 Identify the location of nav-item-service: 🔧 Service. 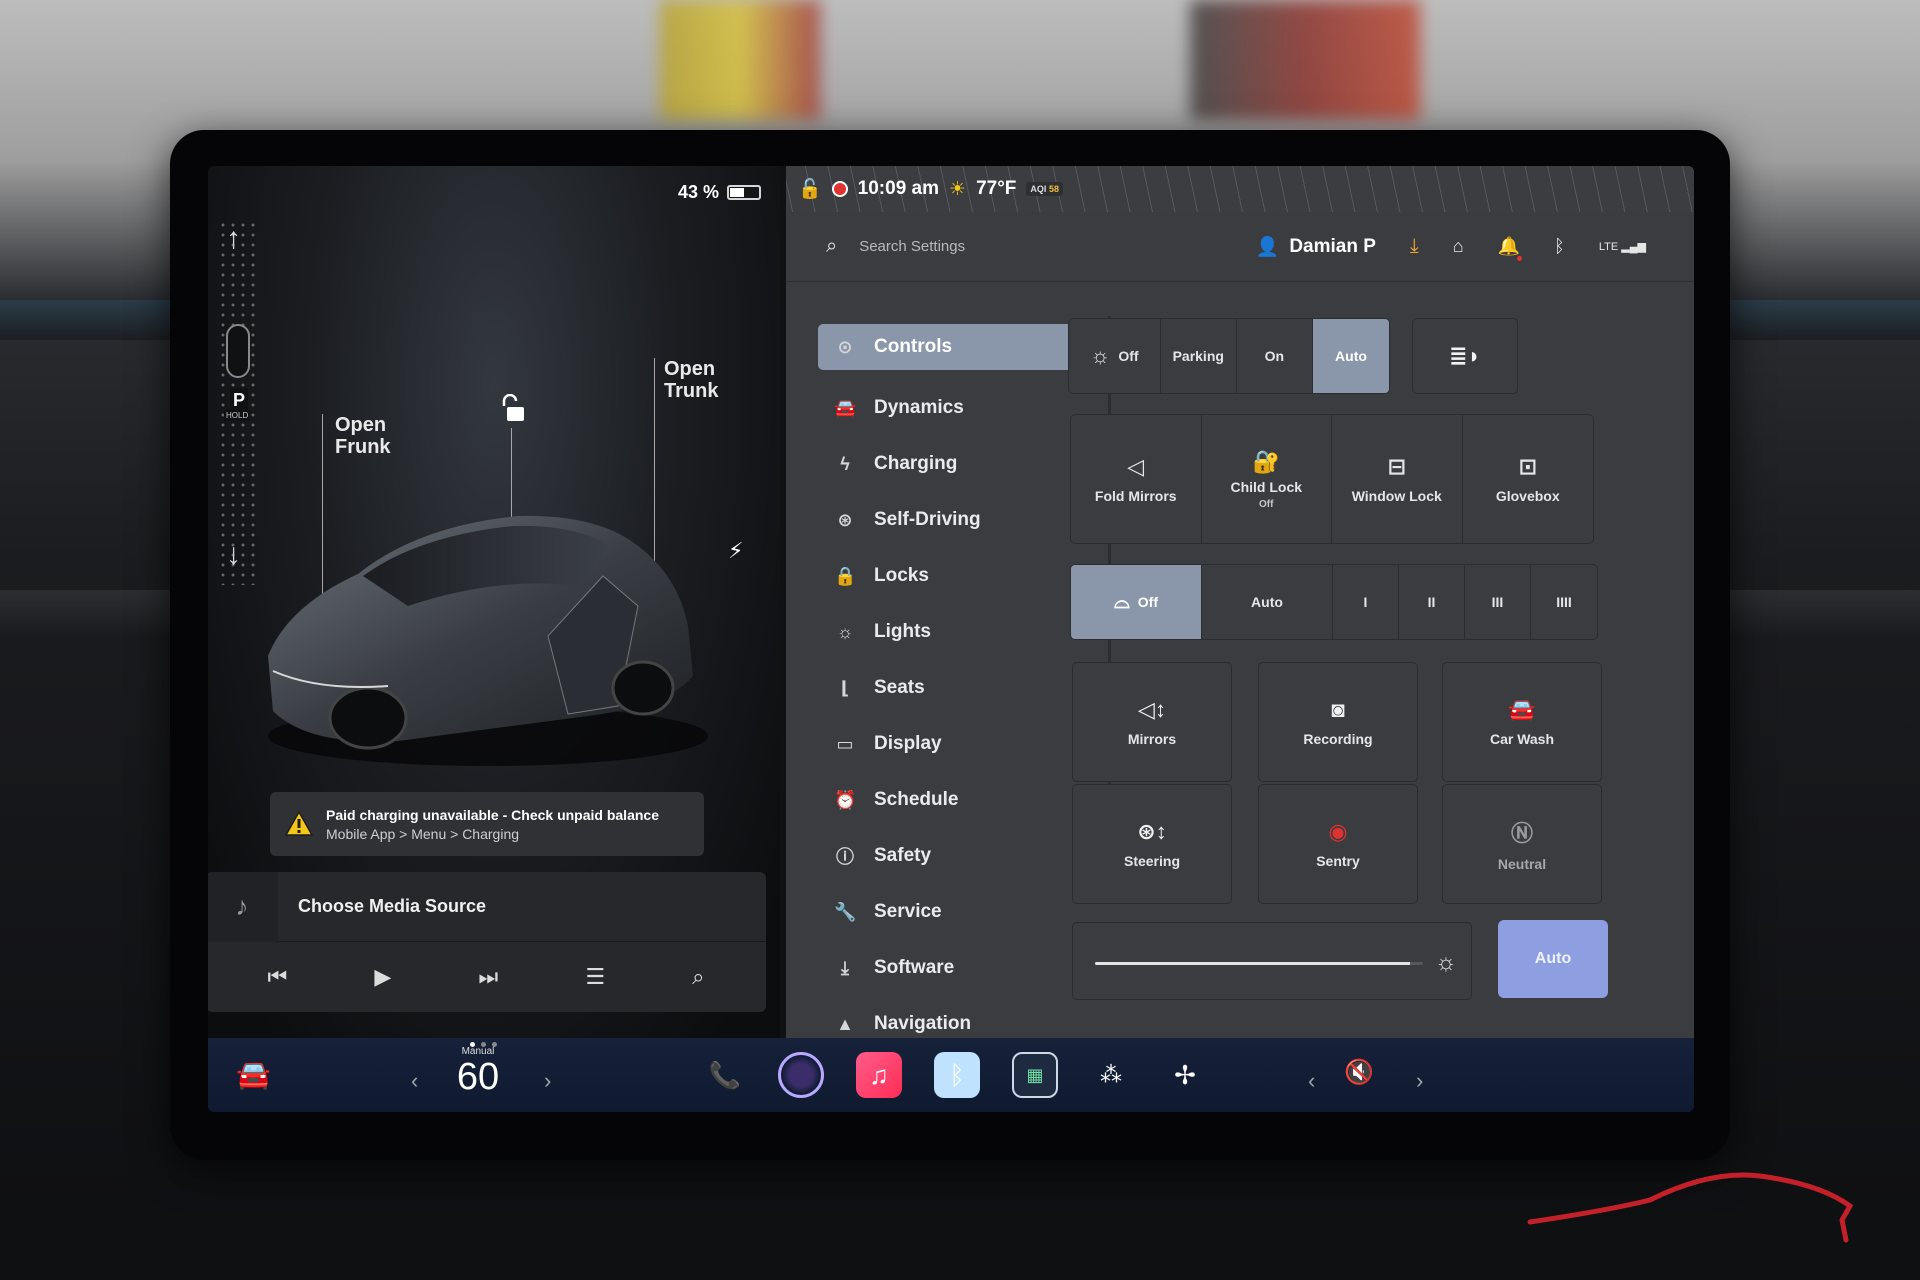
(949, 912).